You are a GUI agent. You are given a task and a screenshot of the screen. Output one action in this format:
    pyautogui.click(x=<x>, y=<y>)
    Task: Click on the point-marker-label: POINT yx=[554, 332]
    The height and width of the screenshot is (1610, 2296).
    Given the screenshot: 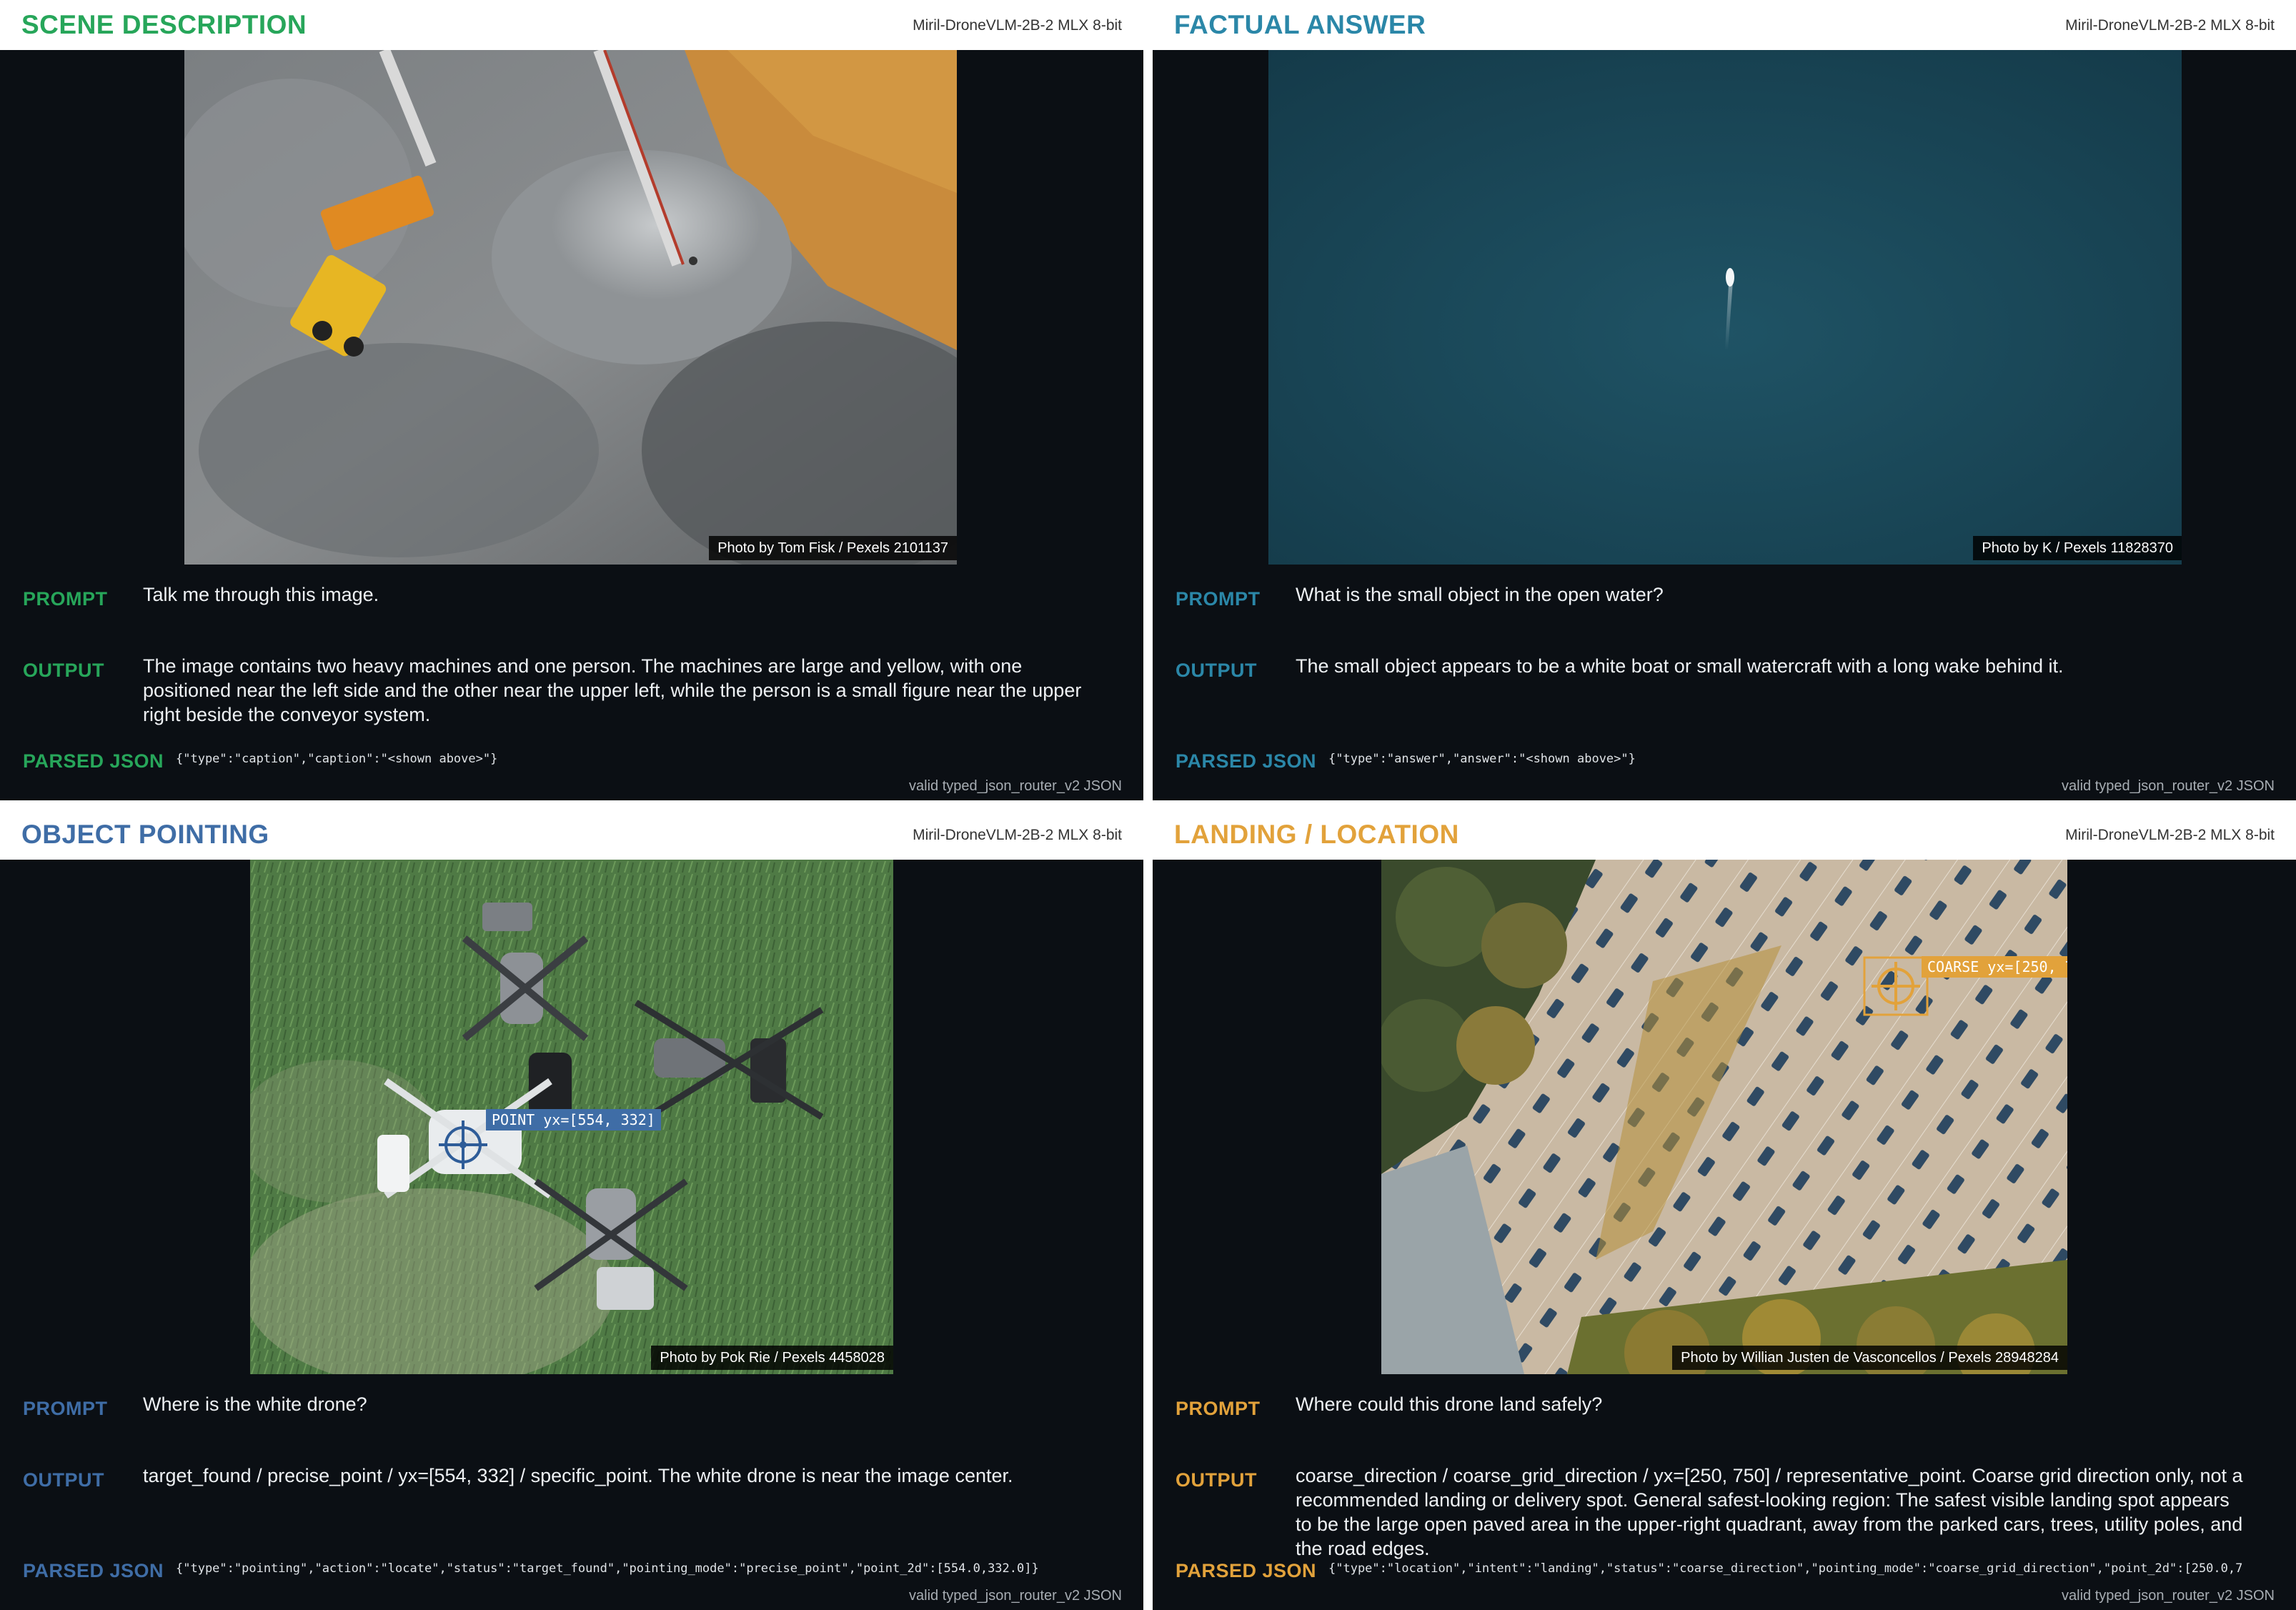 What is the action you would take?
    pyautogui.click(x=573, y=1120)
    